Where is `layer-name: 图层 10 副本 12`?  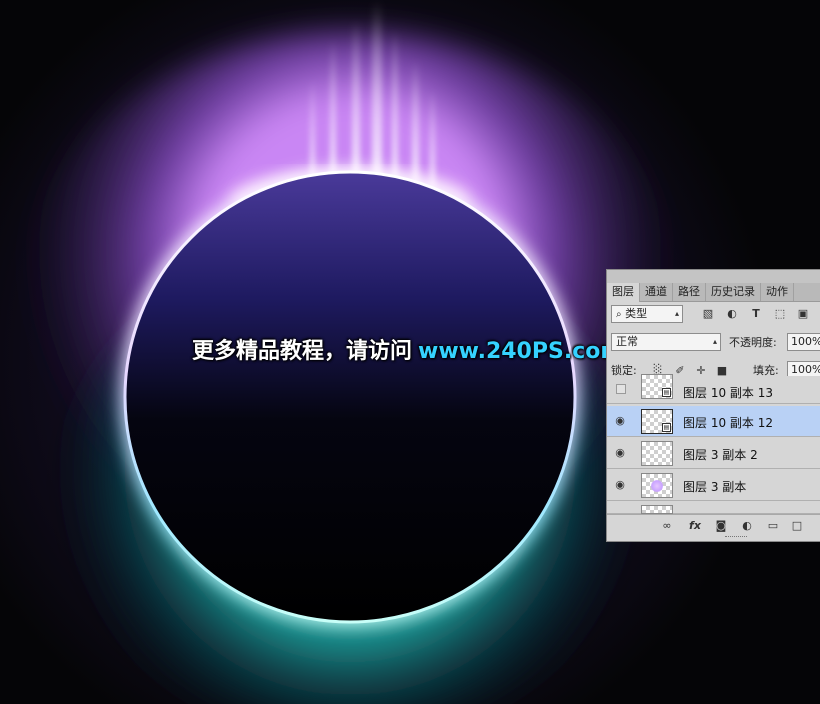
layer-name: 图层 10 副本 12 is located at coordinates (728, 423).